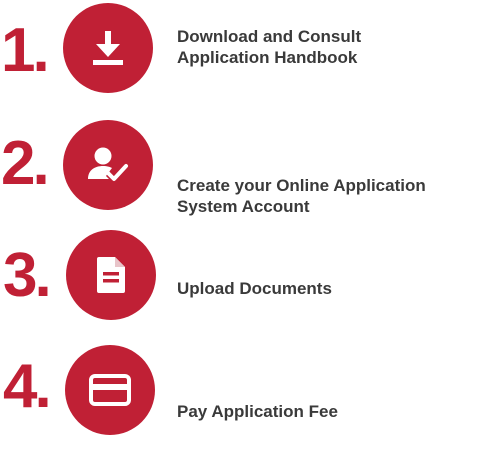 The image size is (501, 456). I want to click on step-label-line: System Account, so click(243, 206).